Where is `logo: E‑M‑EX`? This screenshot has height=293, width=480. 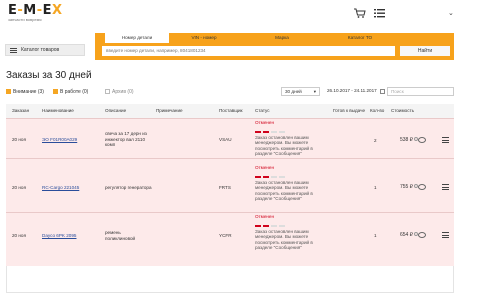
logo: E‑M‑EX is located at coordinates (35, 10).